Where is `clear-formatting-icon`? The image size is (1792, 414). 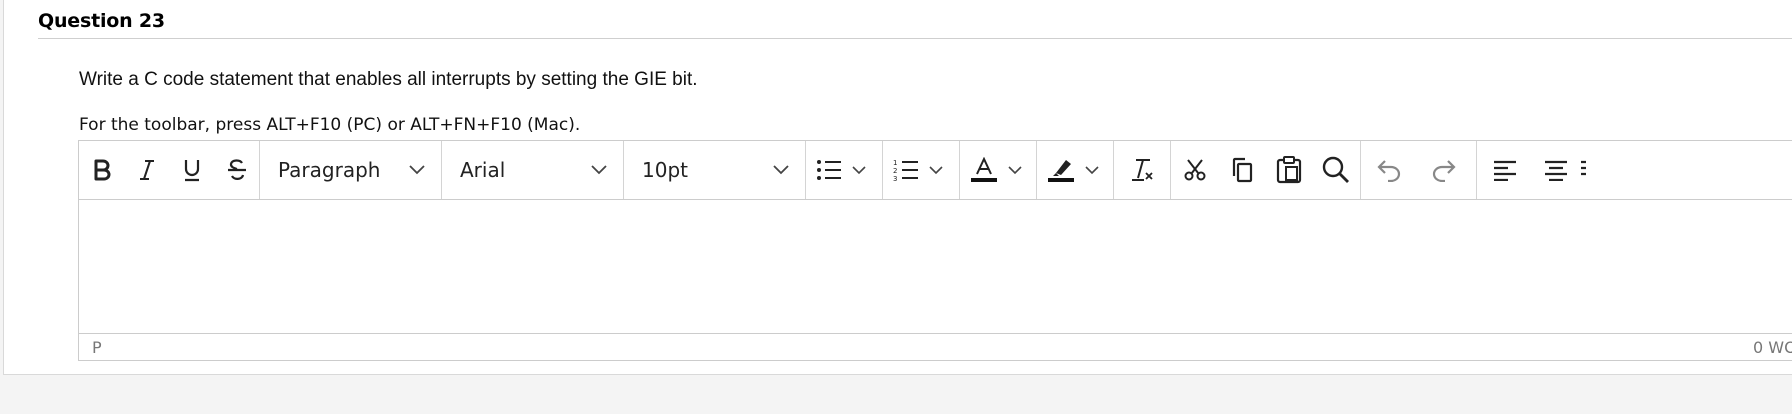 clear-formatting-icon is located at coordinates (1142, 170).